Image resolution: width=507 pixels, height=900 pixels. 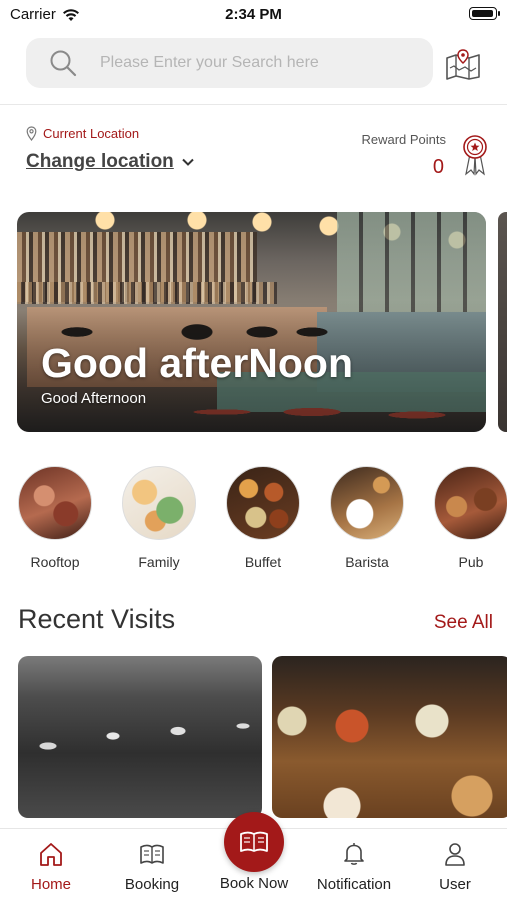 What do you see at coordinates (197, 363) in the screenshot?
I see `banner-title: Good afterNoon` at bounding box center [197, 363].